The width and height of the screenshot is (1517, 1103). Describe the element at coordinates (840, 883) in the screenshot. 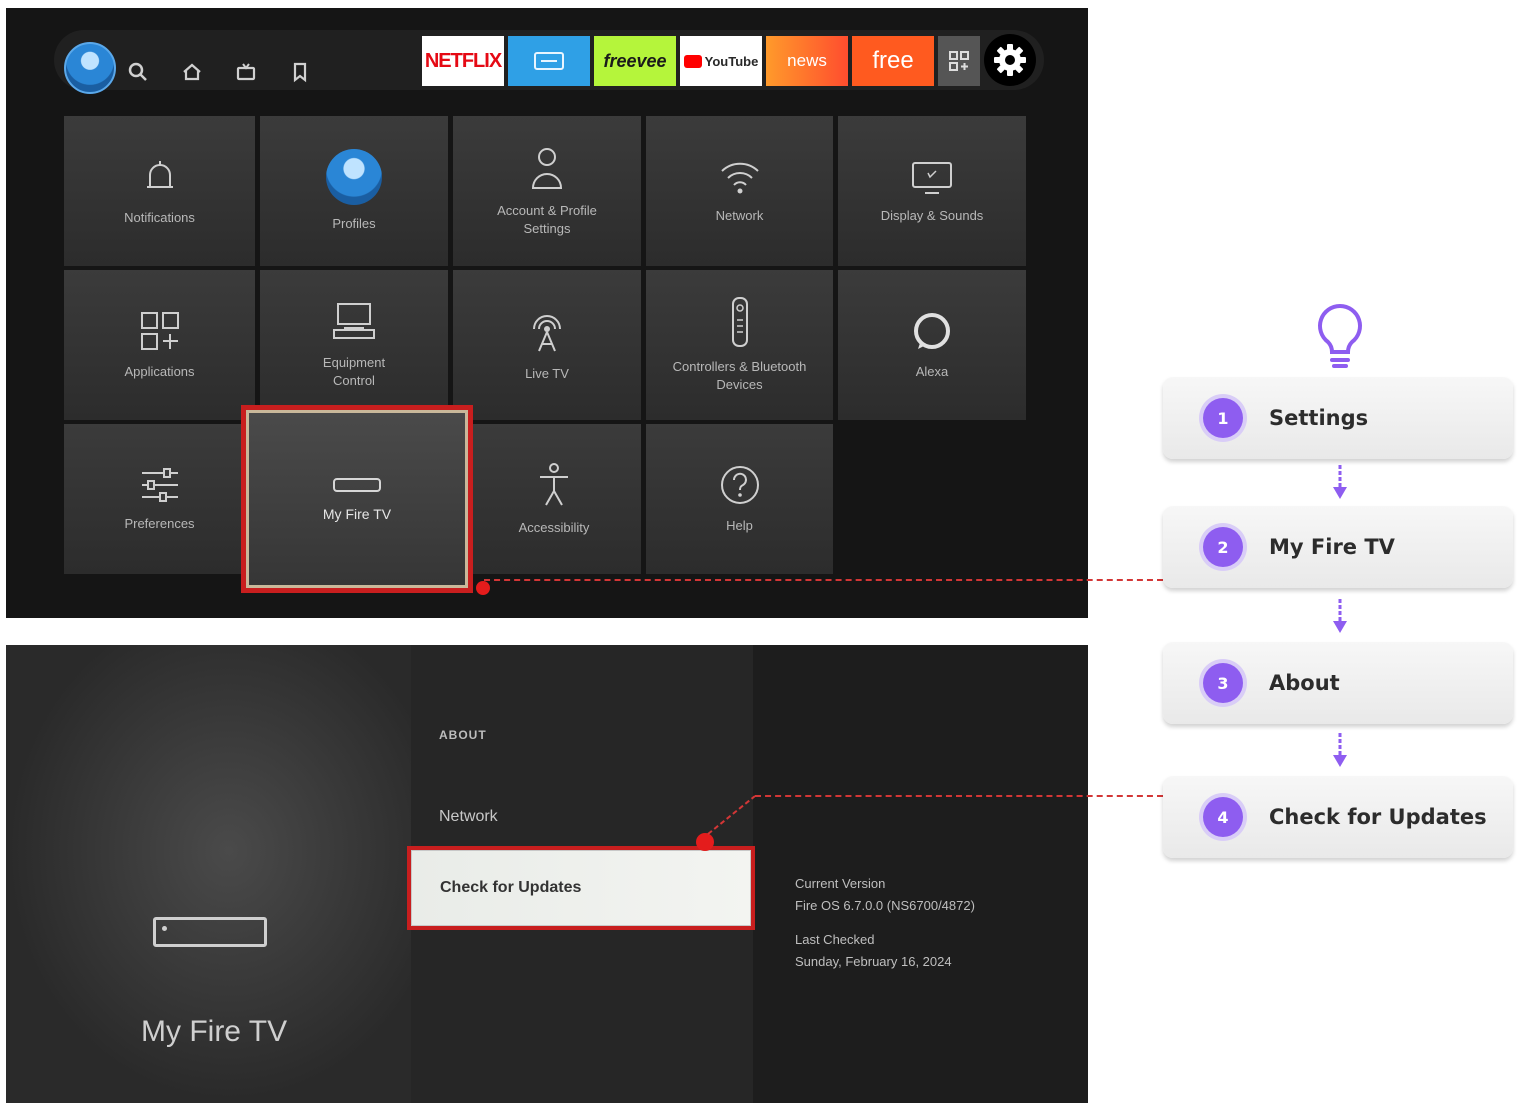

I see `current-version-label: Current Version` at that location.